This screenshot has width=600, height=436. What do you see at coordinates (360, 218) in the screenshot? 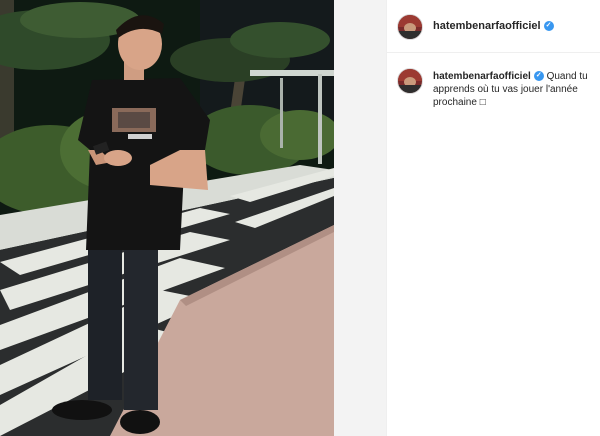
I see `gutter` at bounding box center [360, 218].